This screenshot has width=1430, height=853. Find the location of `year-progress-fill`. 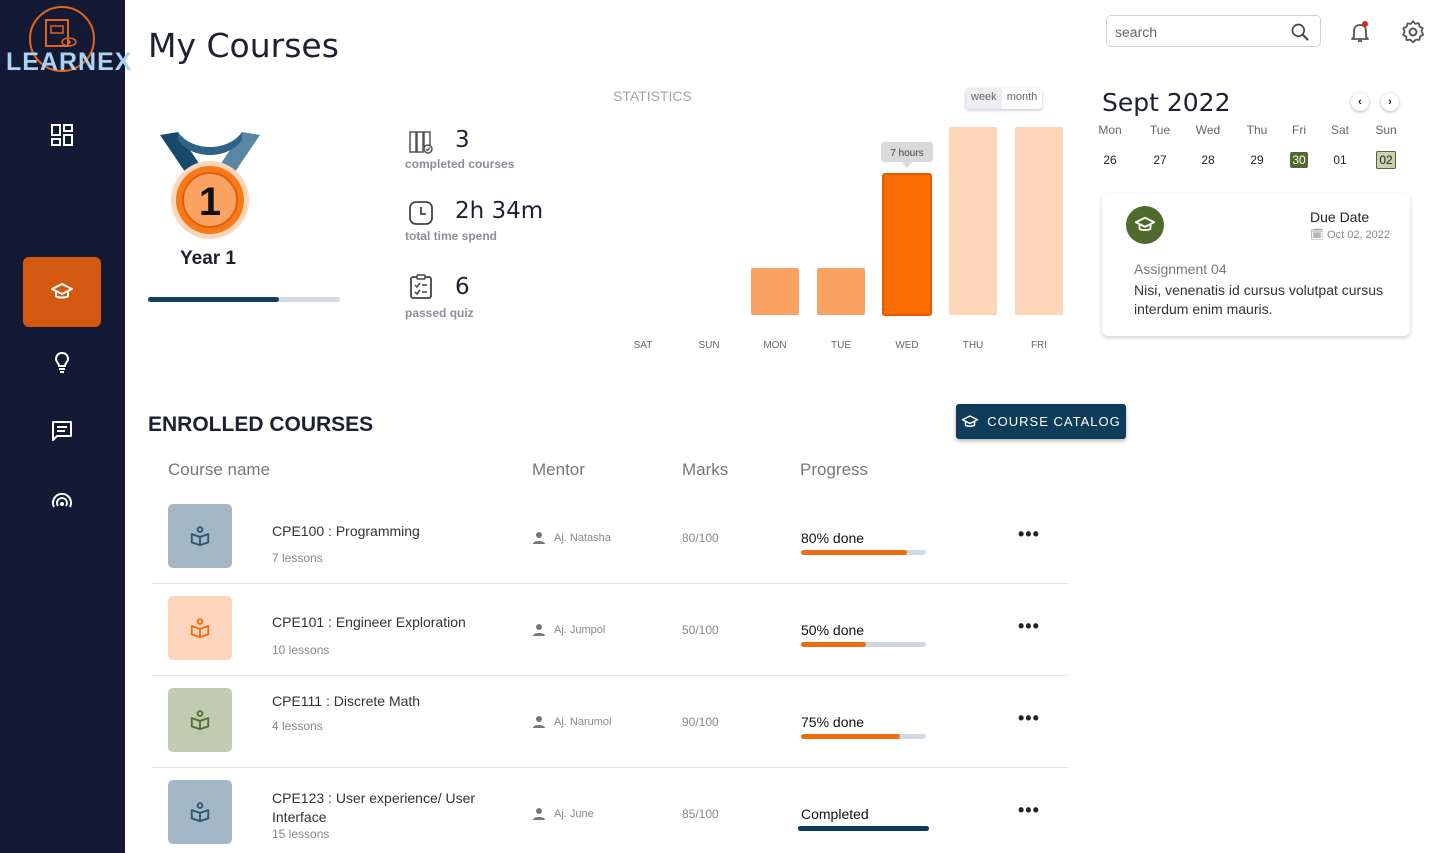

year-progress-fill is located at coordinates (213, 299).